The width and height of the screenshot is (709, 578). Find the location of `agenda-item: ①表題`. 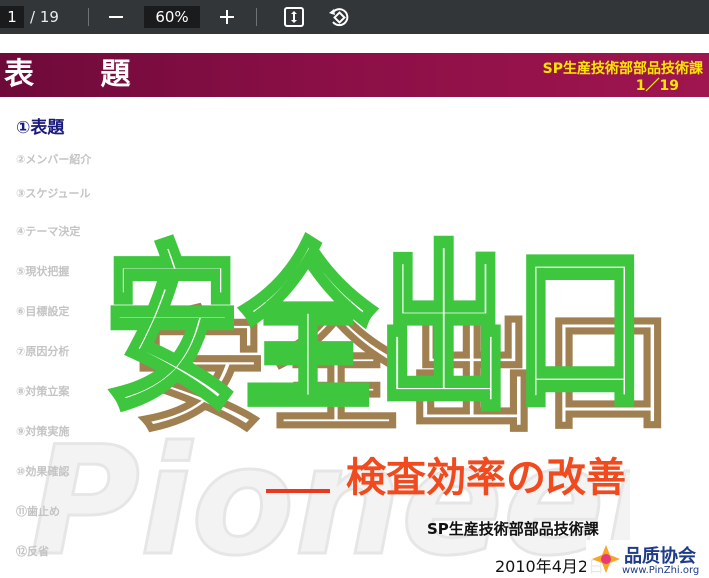

agenda-item: ①表題 is located at coordinates (40, 128).